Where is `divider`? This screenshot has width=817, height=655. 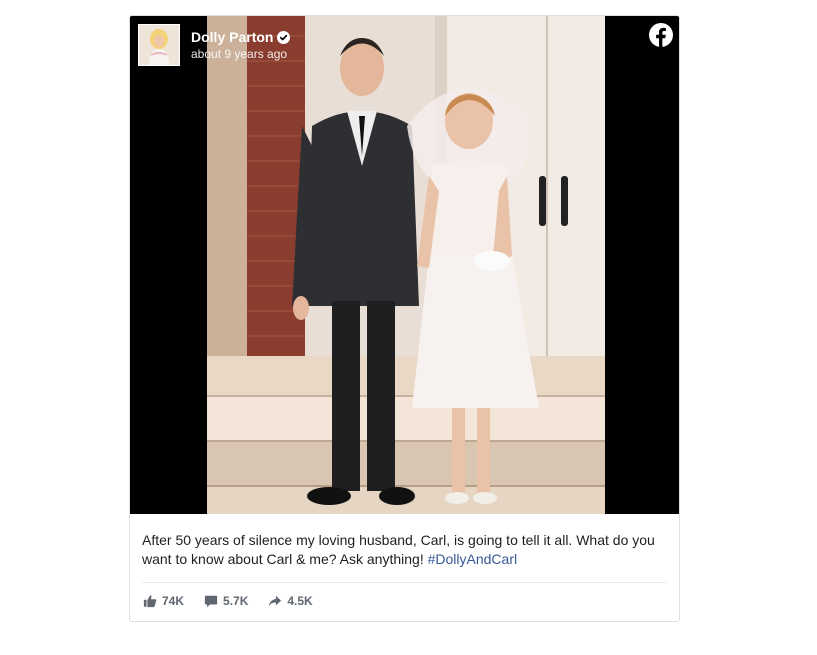 divider is located at coordinates (404, 582).